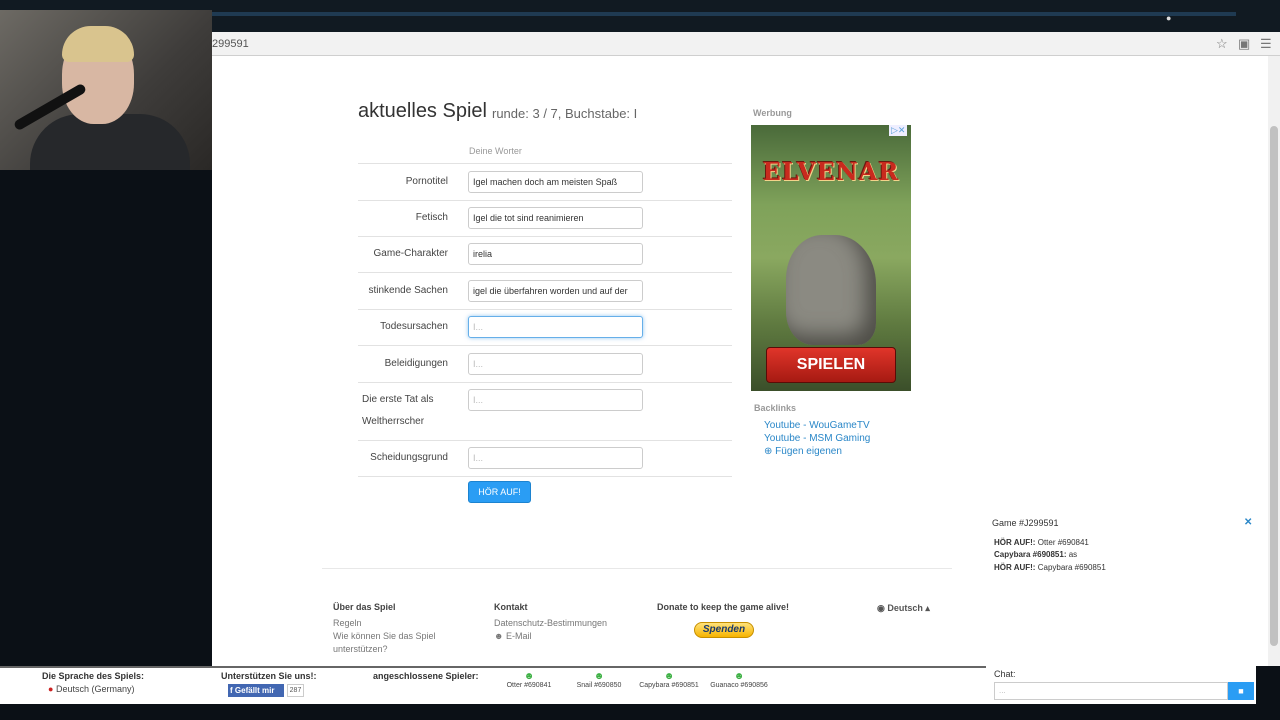  I want to click on player-item: ☻ Snail #690850, so click(599, 680).